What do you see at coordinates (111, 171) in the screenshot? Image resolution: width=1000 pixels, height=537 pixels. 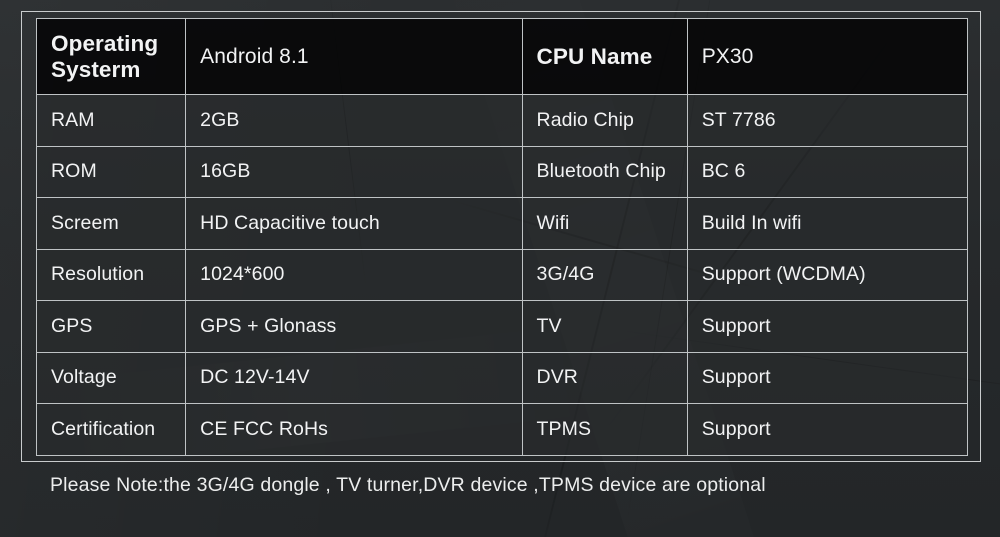 I see `spec-label: ROM` at bounding box center [111, 171].